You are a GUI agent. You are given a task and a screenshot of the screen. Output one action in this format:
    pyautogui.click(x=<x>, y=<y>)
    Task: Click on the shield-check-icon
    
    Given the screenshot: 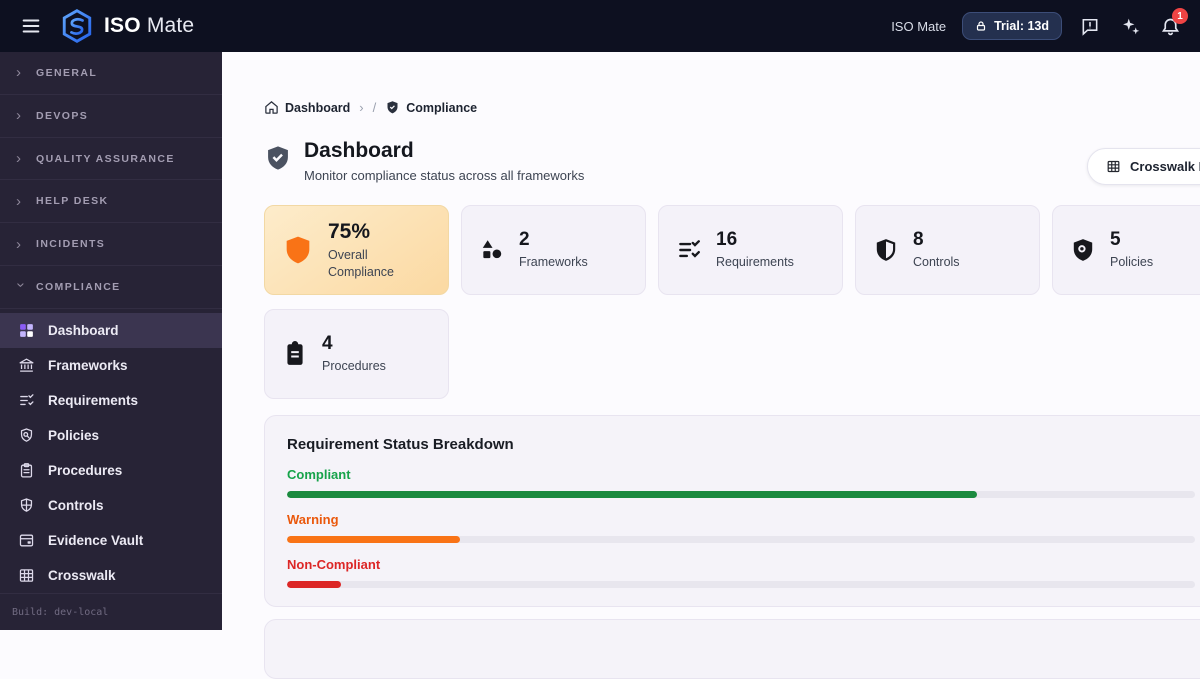 What is the action you would take?
    pyautogui.click(x=392, y=107)
    